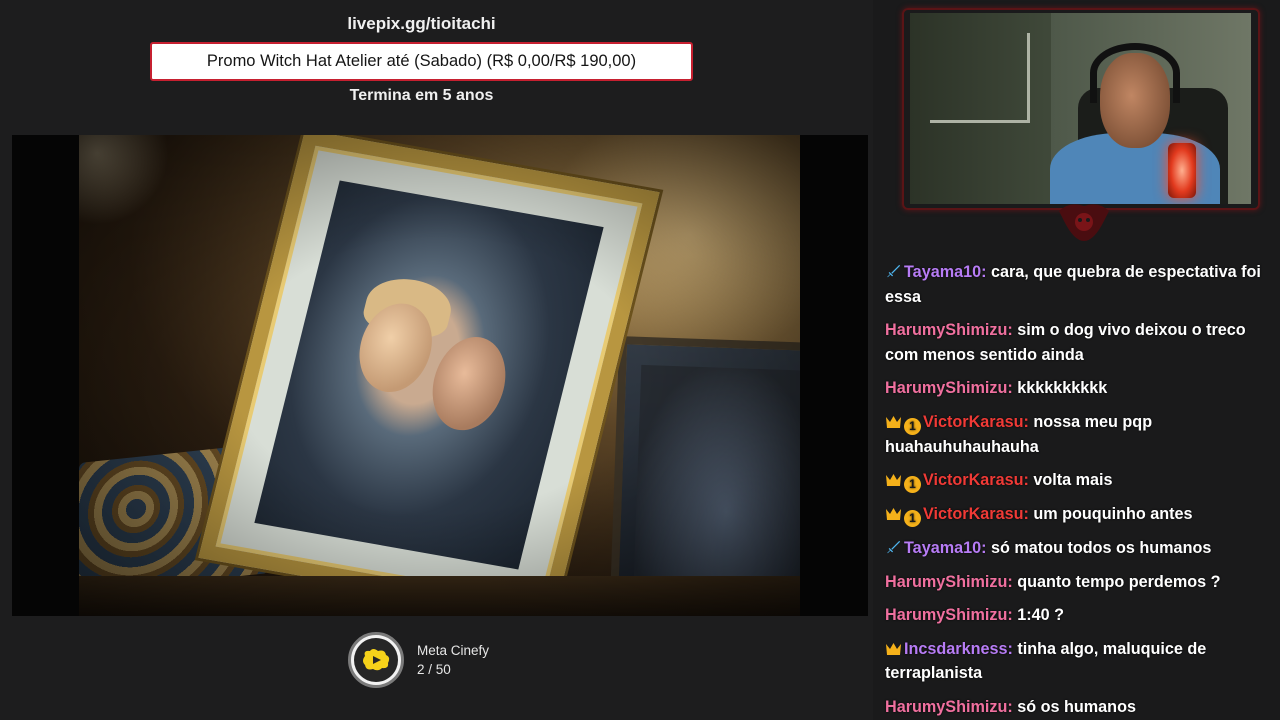  What do you see at coordinates (1113, 514) in the screenshot?
I see `chat-text: um pouquinho antes` at bounding box center [1113, 514].